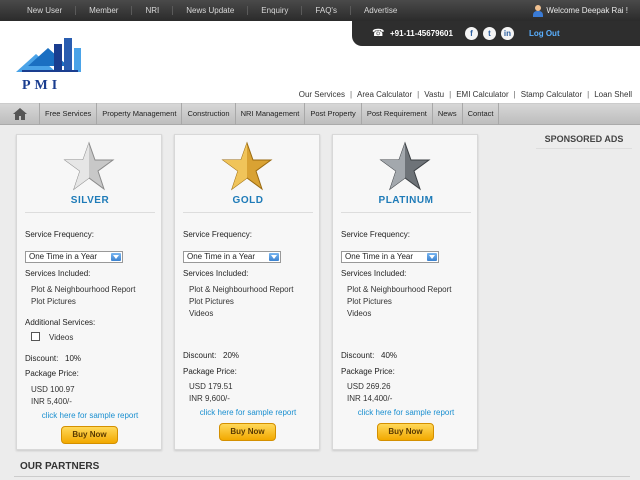 The height and width of the screenshot is (480, 640). Describe the element at coordinates (90, 200) in the screenshot. I see `plan-title: SILVER` at that location.